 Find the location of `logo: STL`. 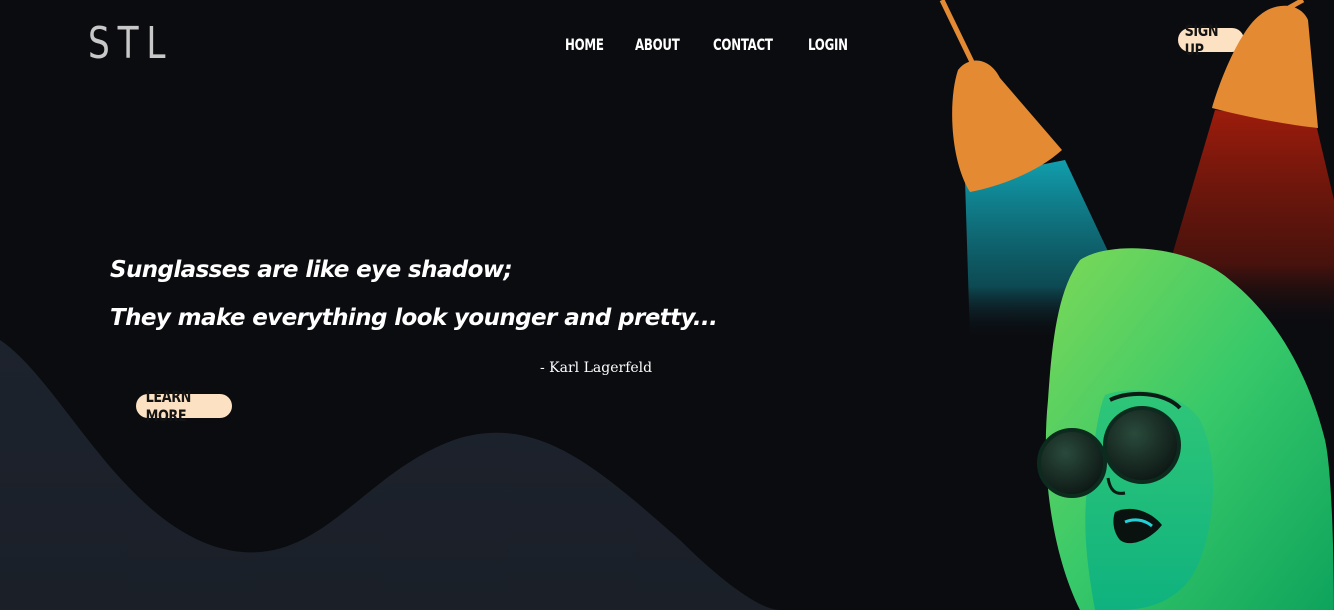

logo: STL is located at coordinates (130, 43).